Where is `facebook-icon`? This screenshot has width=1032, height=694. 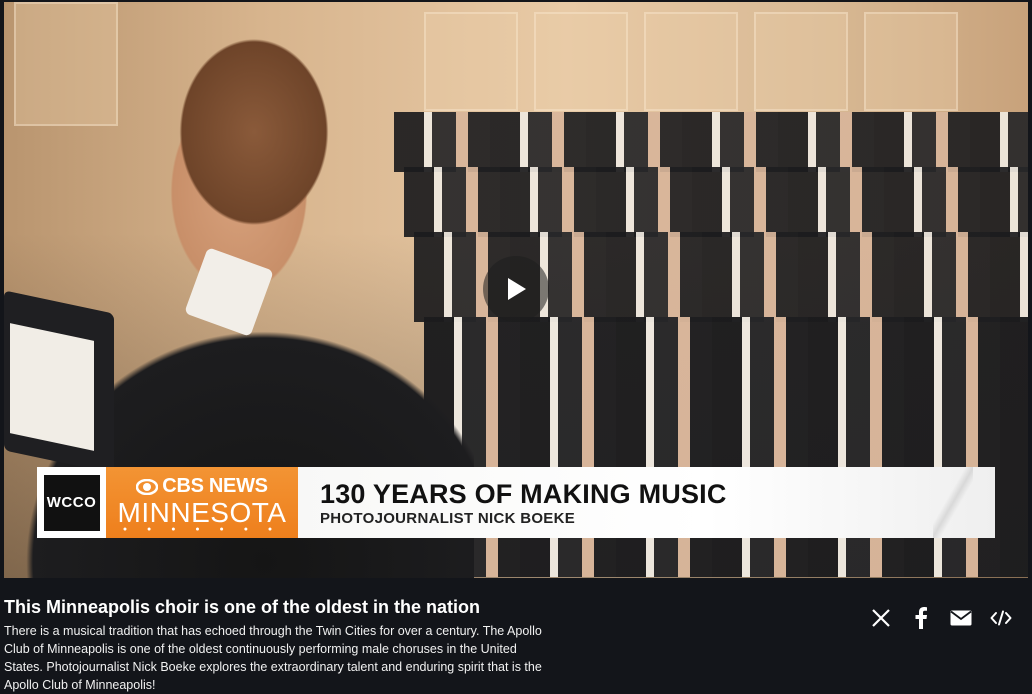 facebook-icon is located at coordinates (921, 618).